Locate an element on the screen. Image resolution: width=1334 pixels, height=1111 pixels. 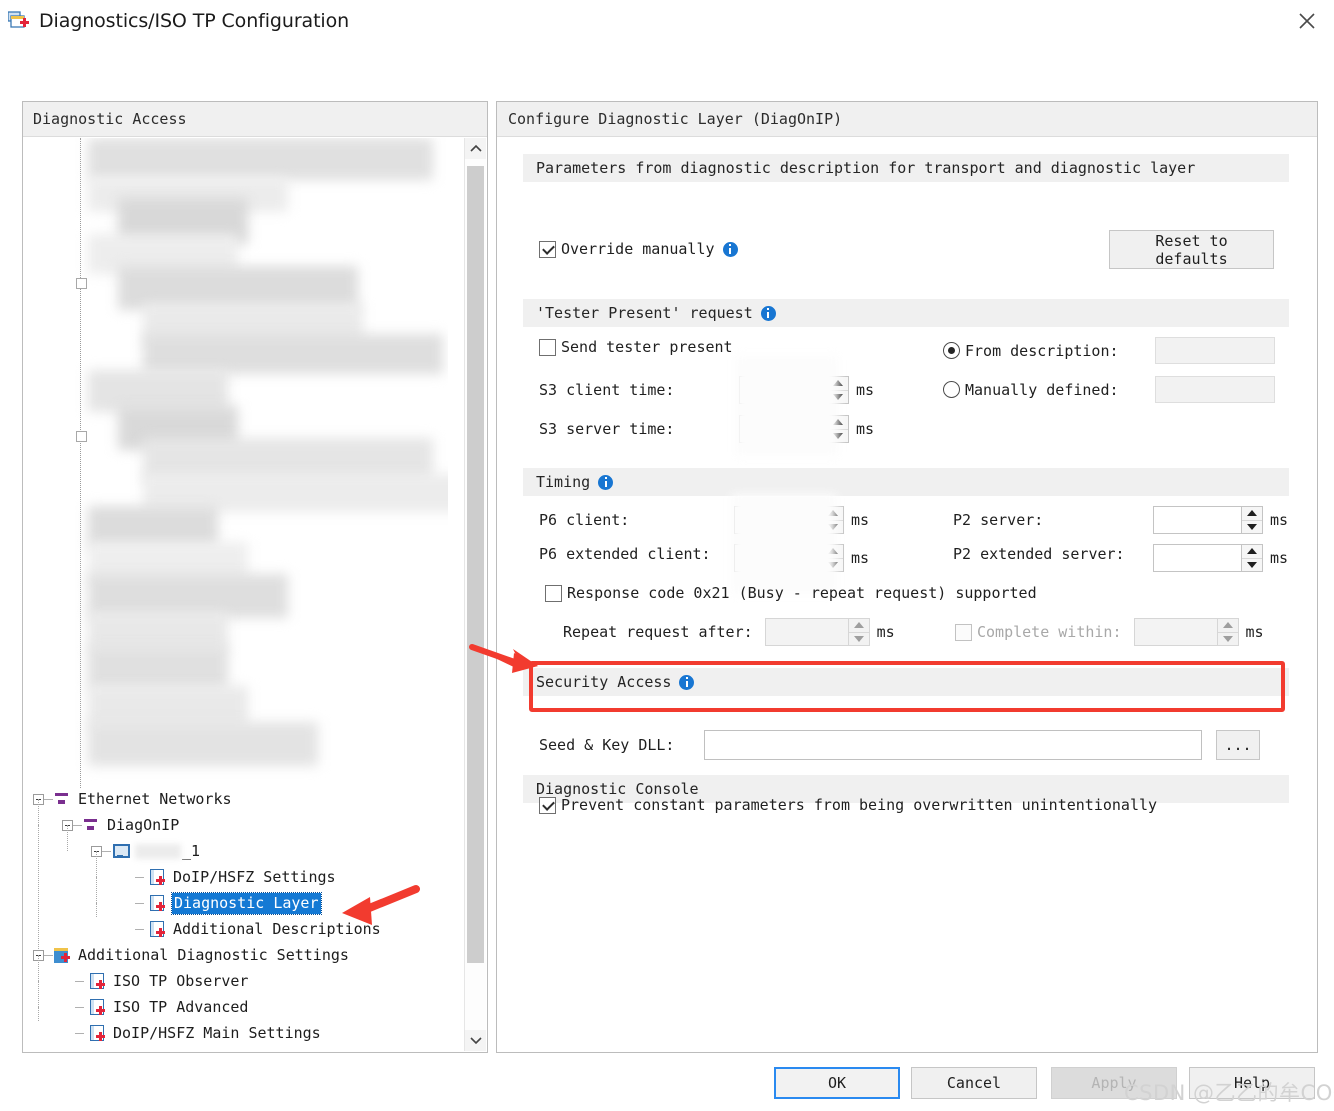
p2-server-spinner is located at coordinates (1208, 520).